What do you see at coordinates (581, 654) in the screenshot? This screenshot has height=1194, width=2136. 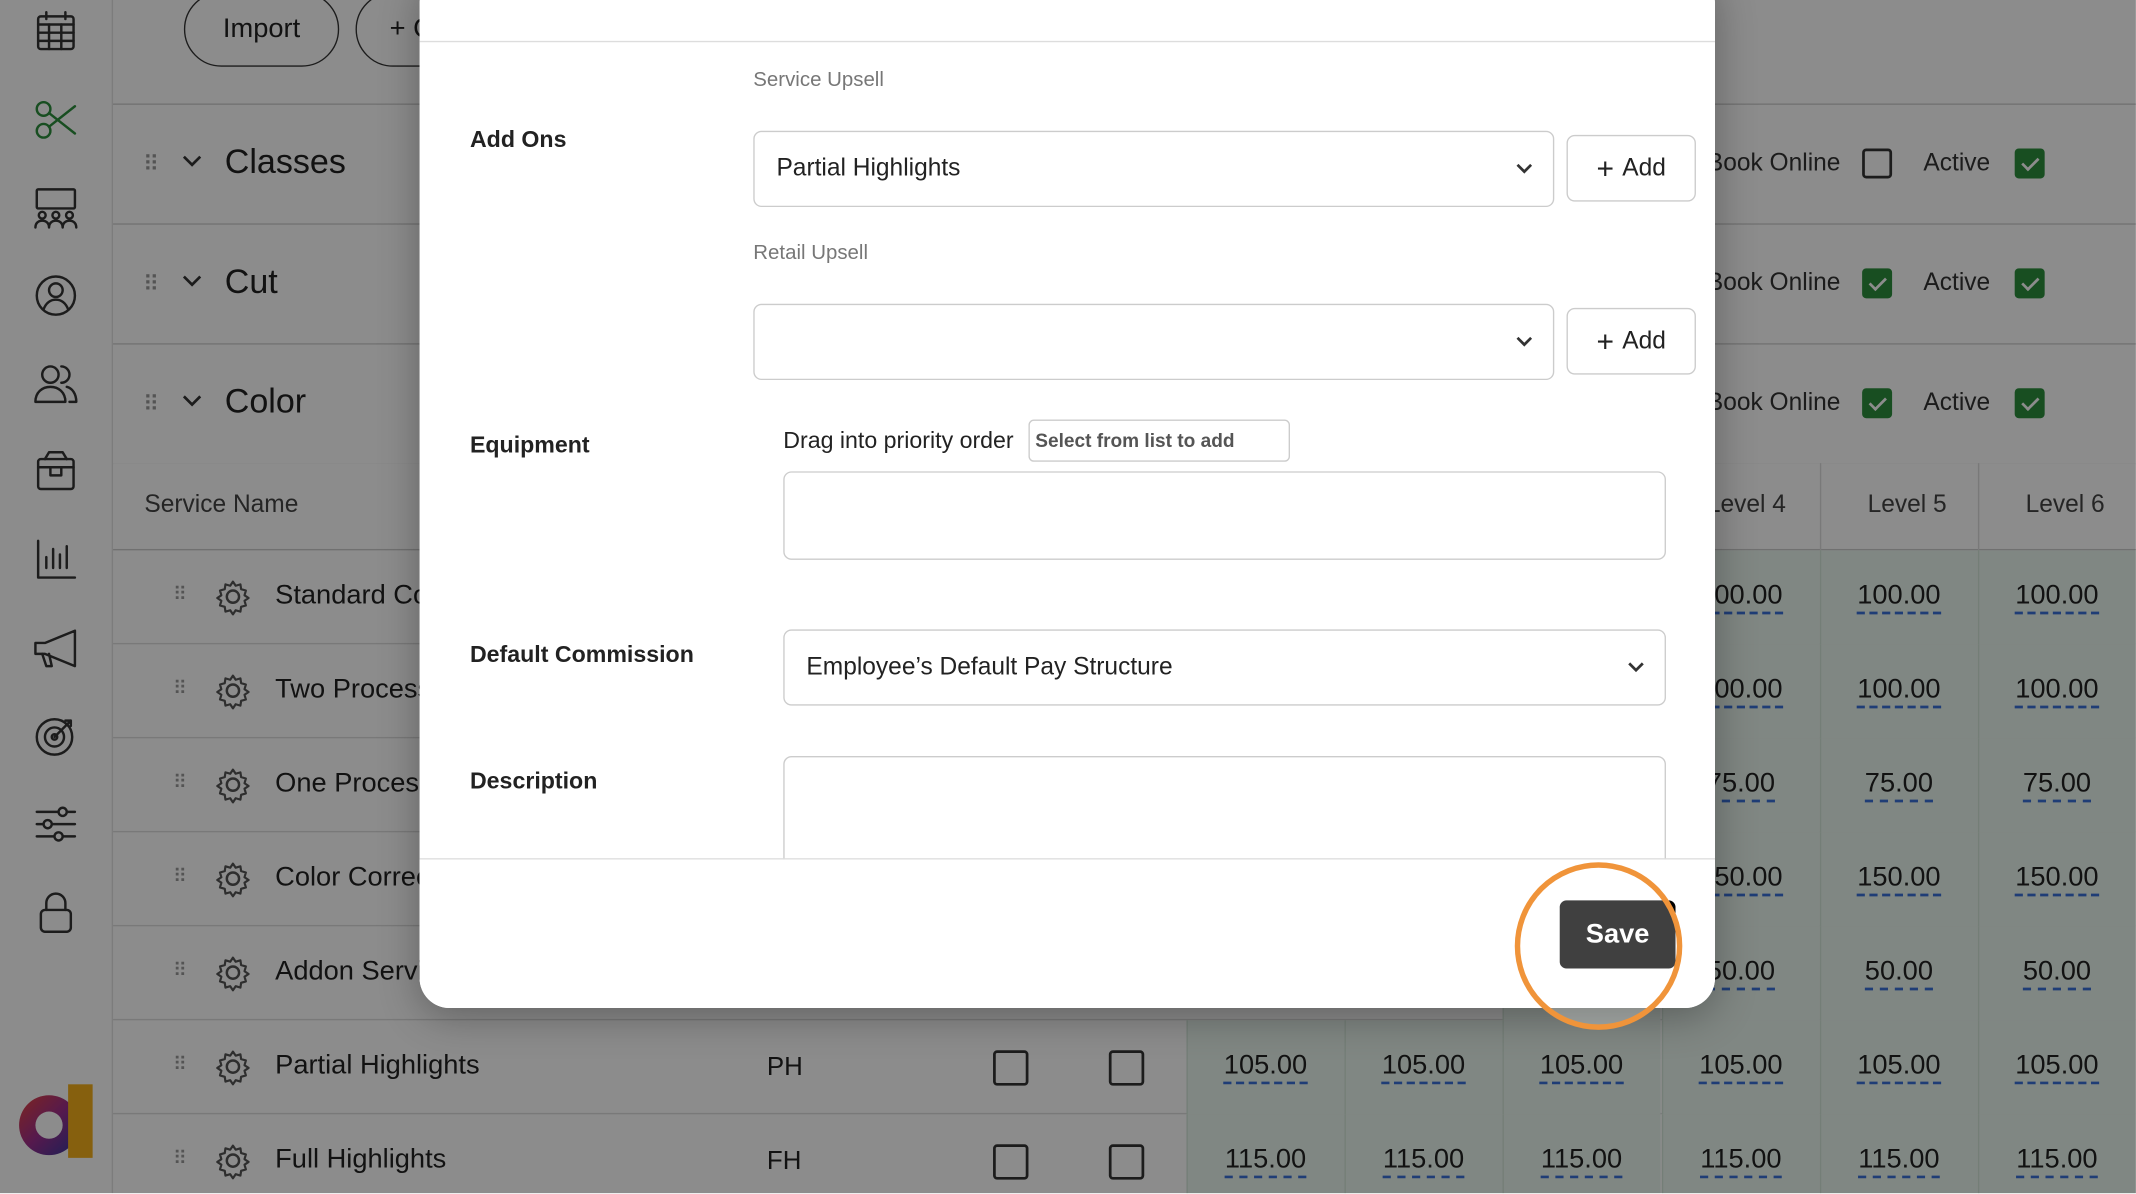 I see `default-commission-label: Default Commission` at bounding box center [581, 654].